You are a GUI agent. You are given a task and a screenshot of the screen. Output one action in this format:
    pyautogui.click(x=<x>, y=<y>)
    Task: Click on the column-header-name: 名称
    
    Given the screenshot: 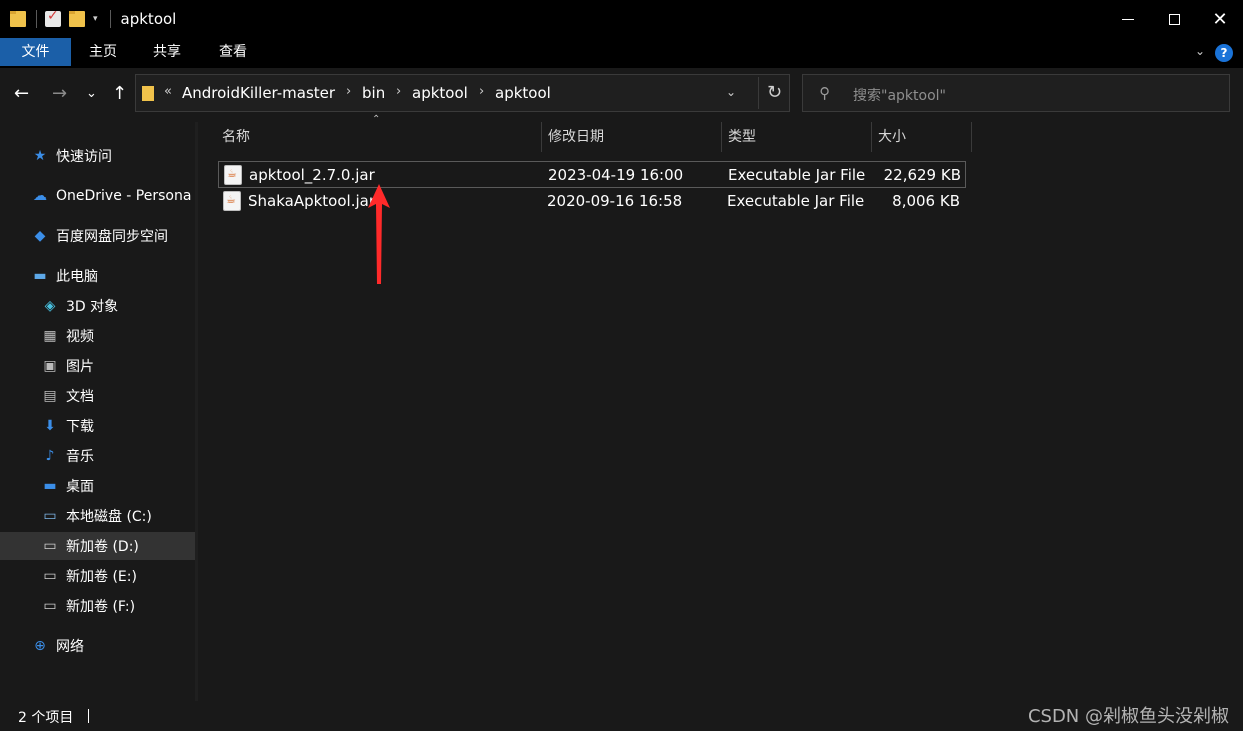 What is the action you would take?
    pyautogui.click(x=379, y=137)
    